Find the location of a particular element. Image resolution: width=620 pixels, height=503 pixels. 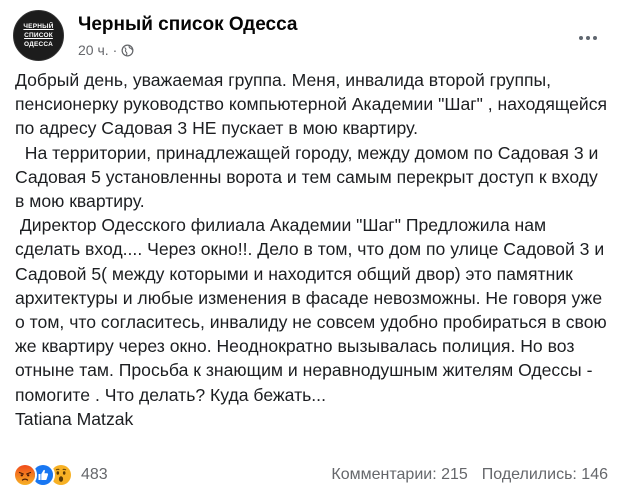

reaction-count: 483 is located at coordinates (94, 474).